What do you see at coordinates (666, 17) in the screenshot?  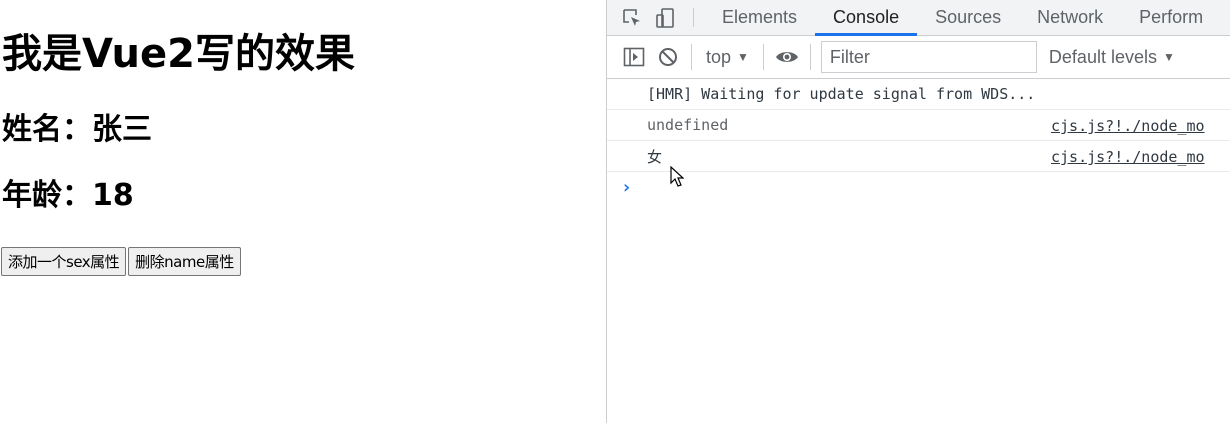 I see `device-toolbar-icon` at bounding box center [666, 17].